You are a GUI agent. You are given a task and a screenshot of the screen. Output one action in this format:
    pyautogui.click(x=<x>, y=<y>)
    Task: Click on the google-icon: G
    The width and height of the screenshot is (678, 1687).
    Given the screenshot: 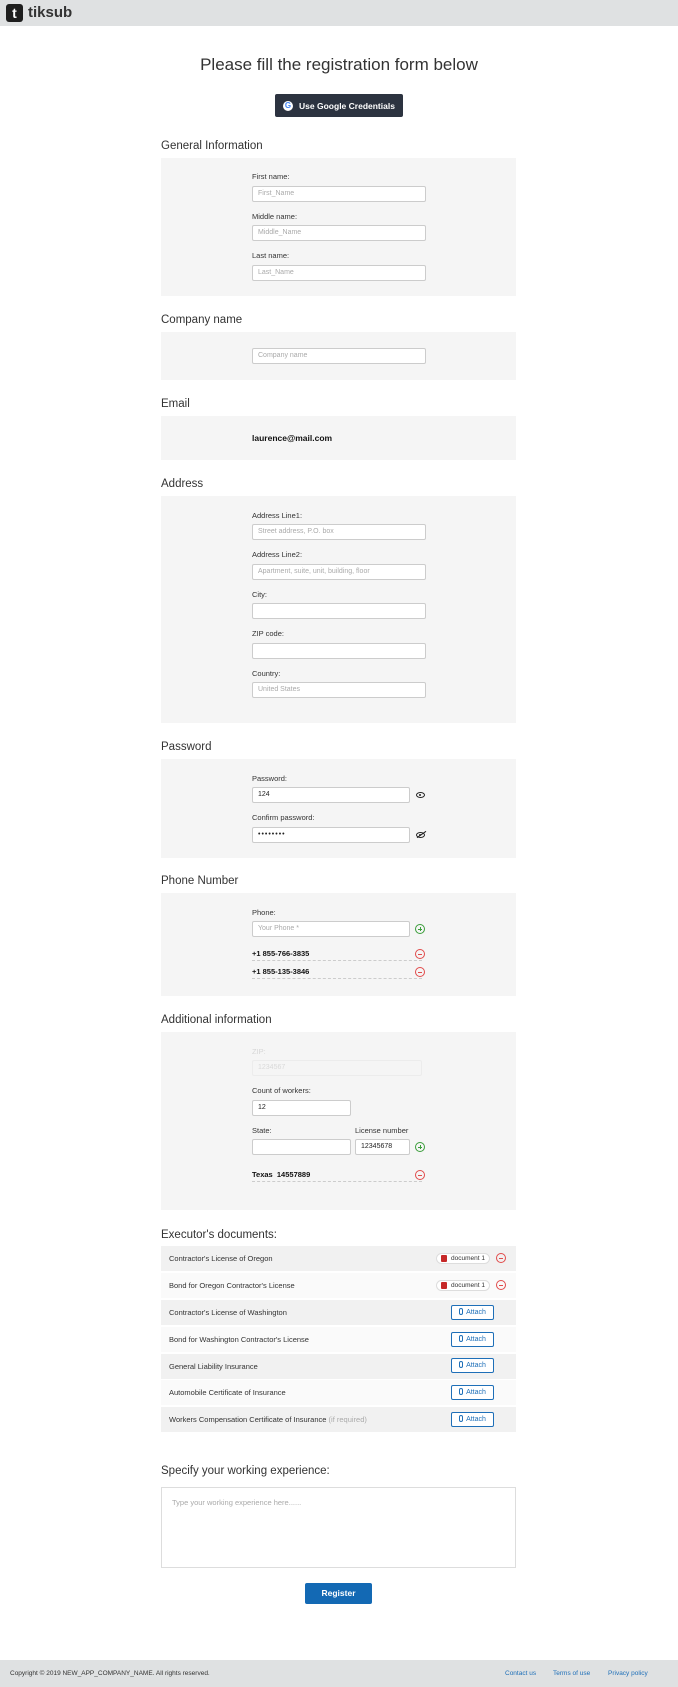 What is the action you would take?
    pyautogui.click(x=288, y=105)
    